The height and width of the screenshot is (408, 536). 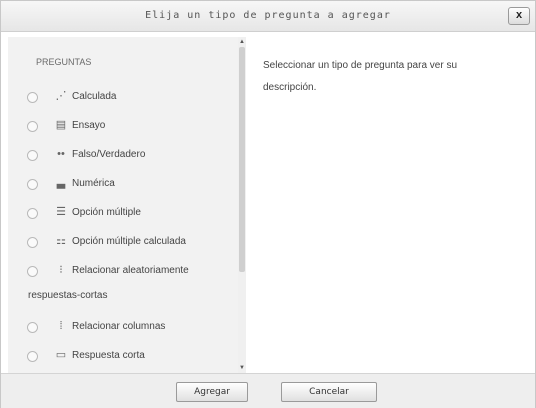 I want to click on option-label: Opción múltiple calculada, so click(x=129, y=241).